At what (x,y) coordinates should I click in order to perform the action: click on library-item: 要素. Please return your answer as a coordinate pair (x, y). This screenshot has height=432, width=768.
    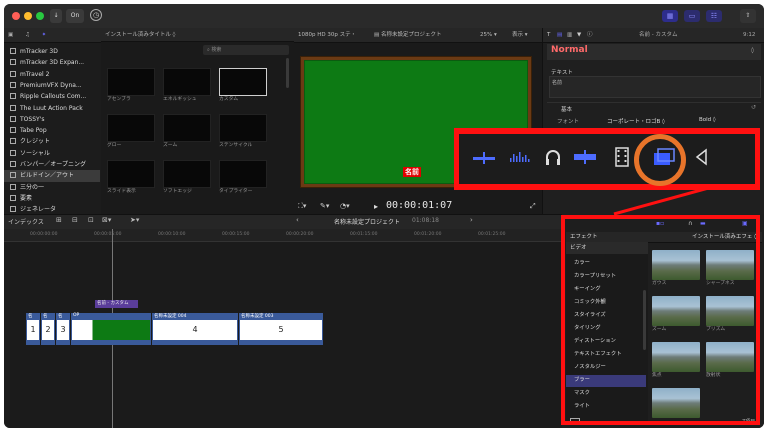
    Looking at the image, I should click on (52, 198).